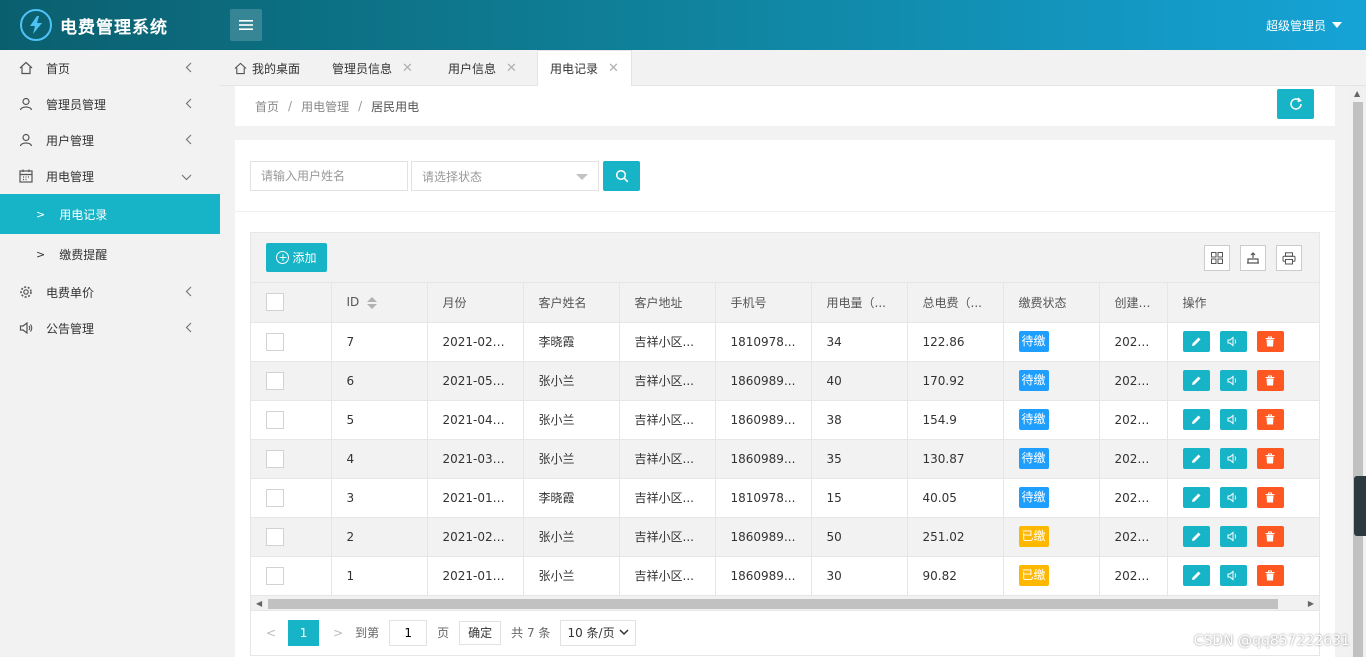 Image resolution: width=1366 pixels, height=657 pixels. I want to click on tab-admin-info: 管理员信息 ✕, so click(372, 68).